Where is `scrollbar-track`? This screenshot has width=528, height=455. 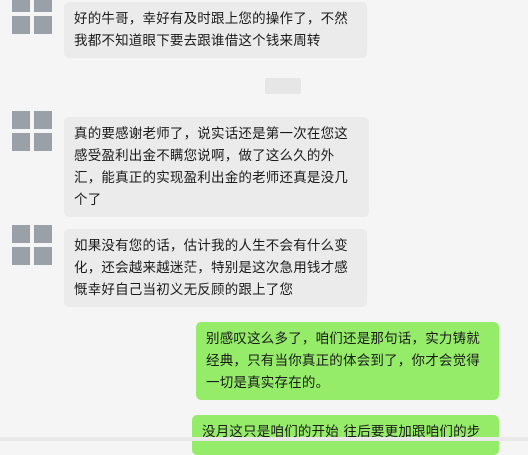 scrollbar-track is located at coordinates (264, 439).